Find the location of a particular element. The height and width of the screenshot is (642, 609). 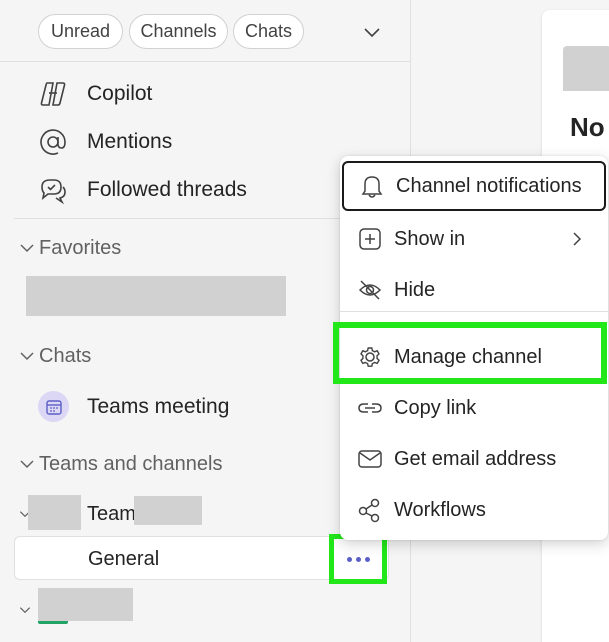

nav-item-copilot: Copilot is located at coordinates (95, 94).